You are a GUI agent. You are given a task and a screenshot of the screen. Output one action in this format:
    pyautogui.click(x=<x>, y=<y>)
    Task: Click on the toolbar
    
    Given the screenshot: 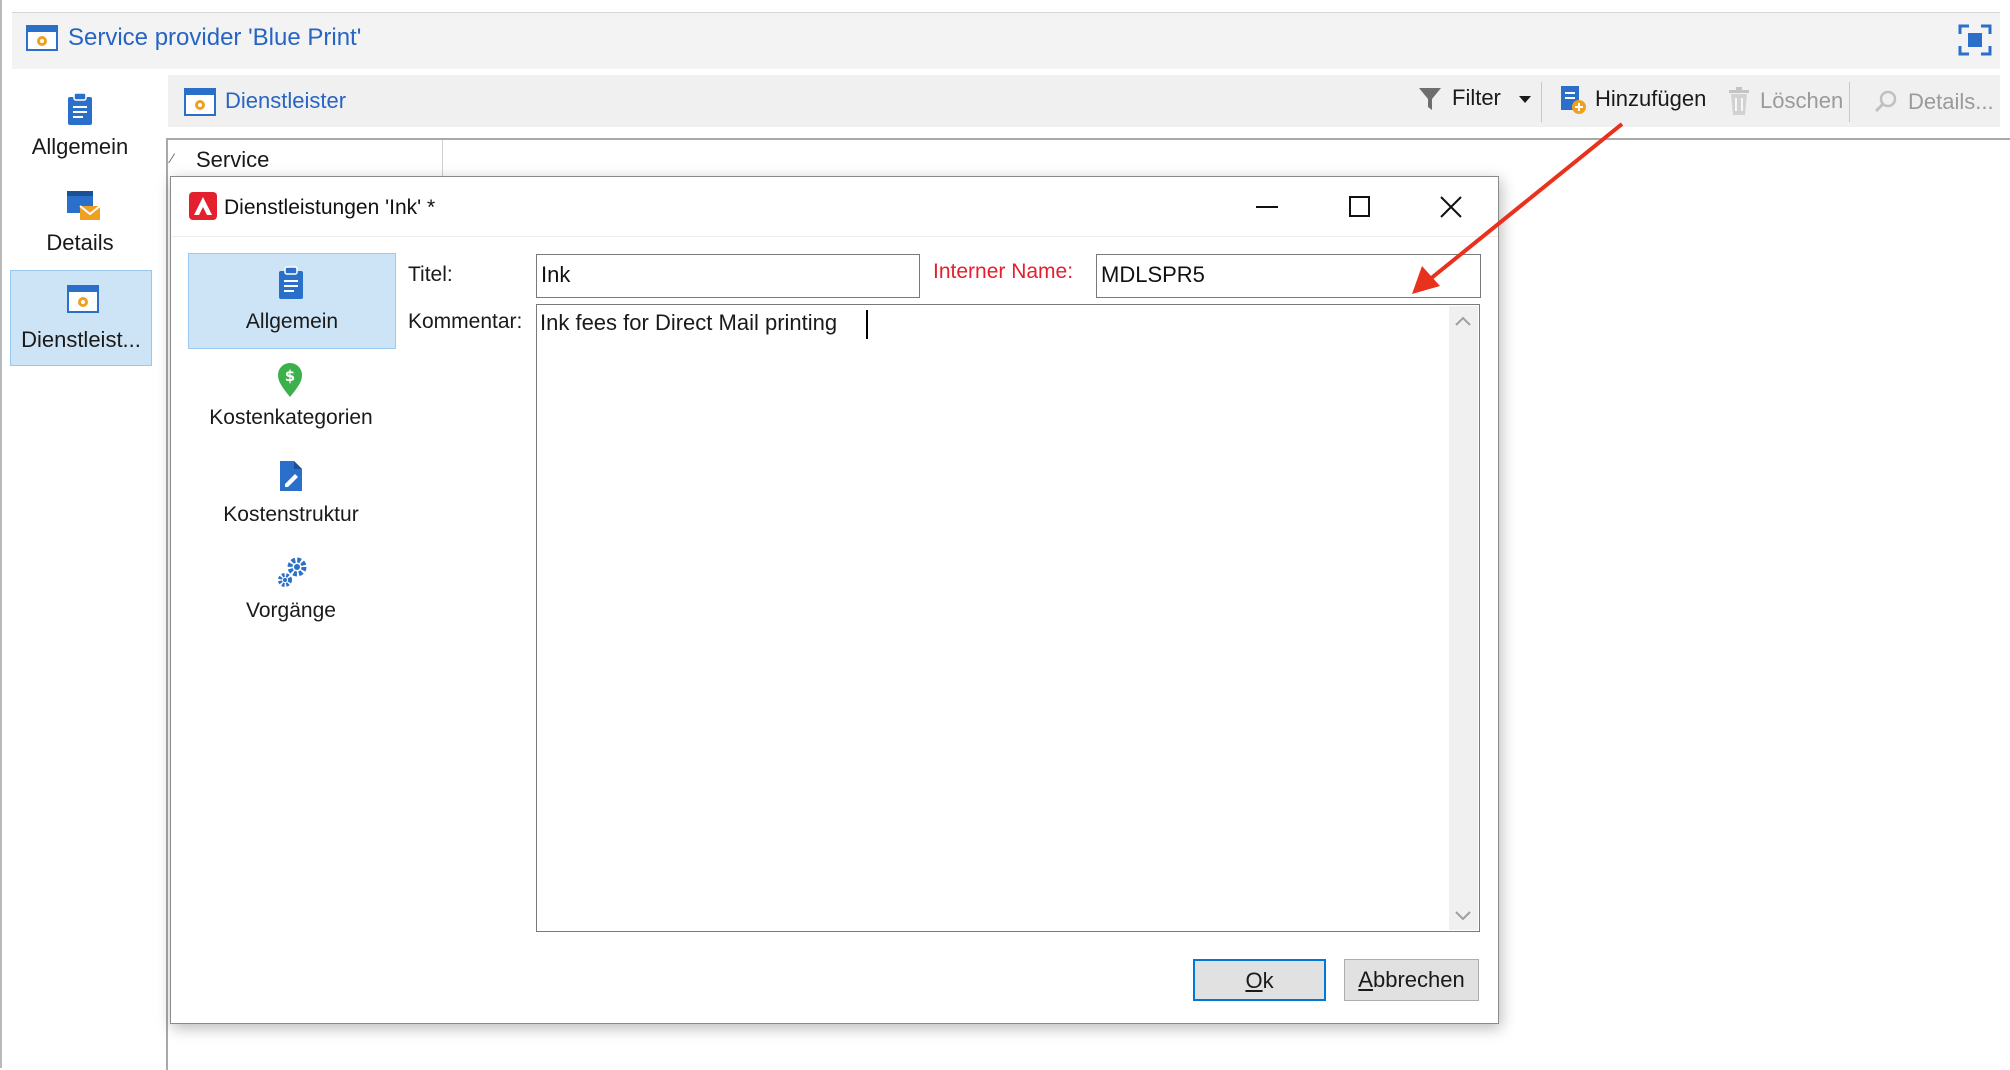 What is the action you would take?
    pyautogui.click(x=1084, y=101)
    